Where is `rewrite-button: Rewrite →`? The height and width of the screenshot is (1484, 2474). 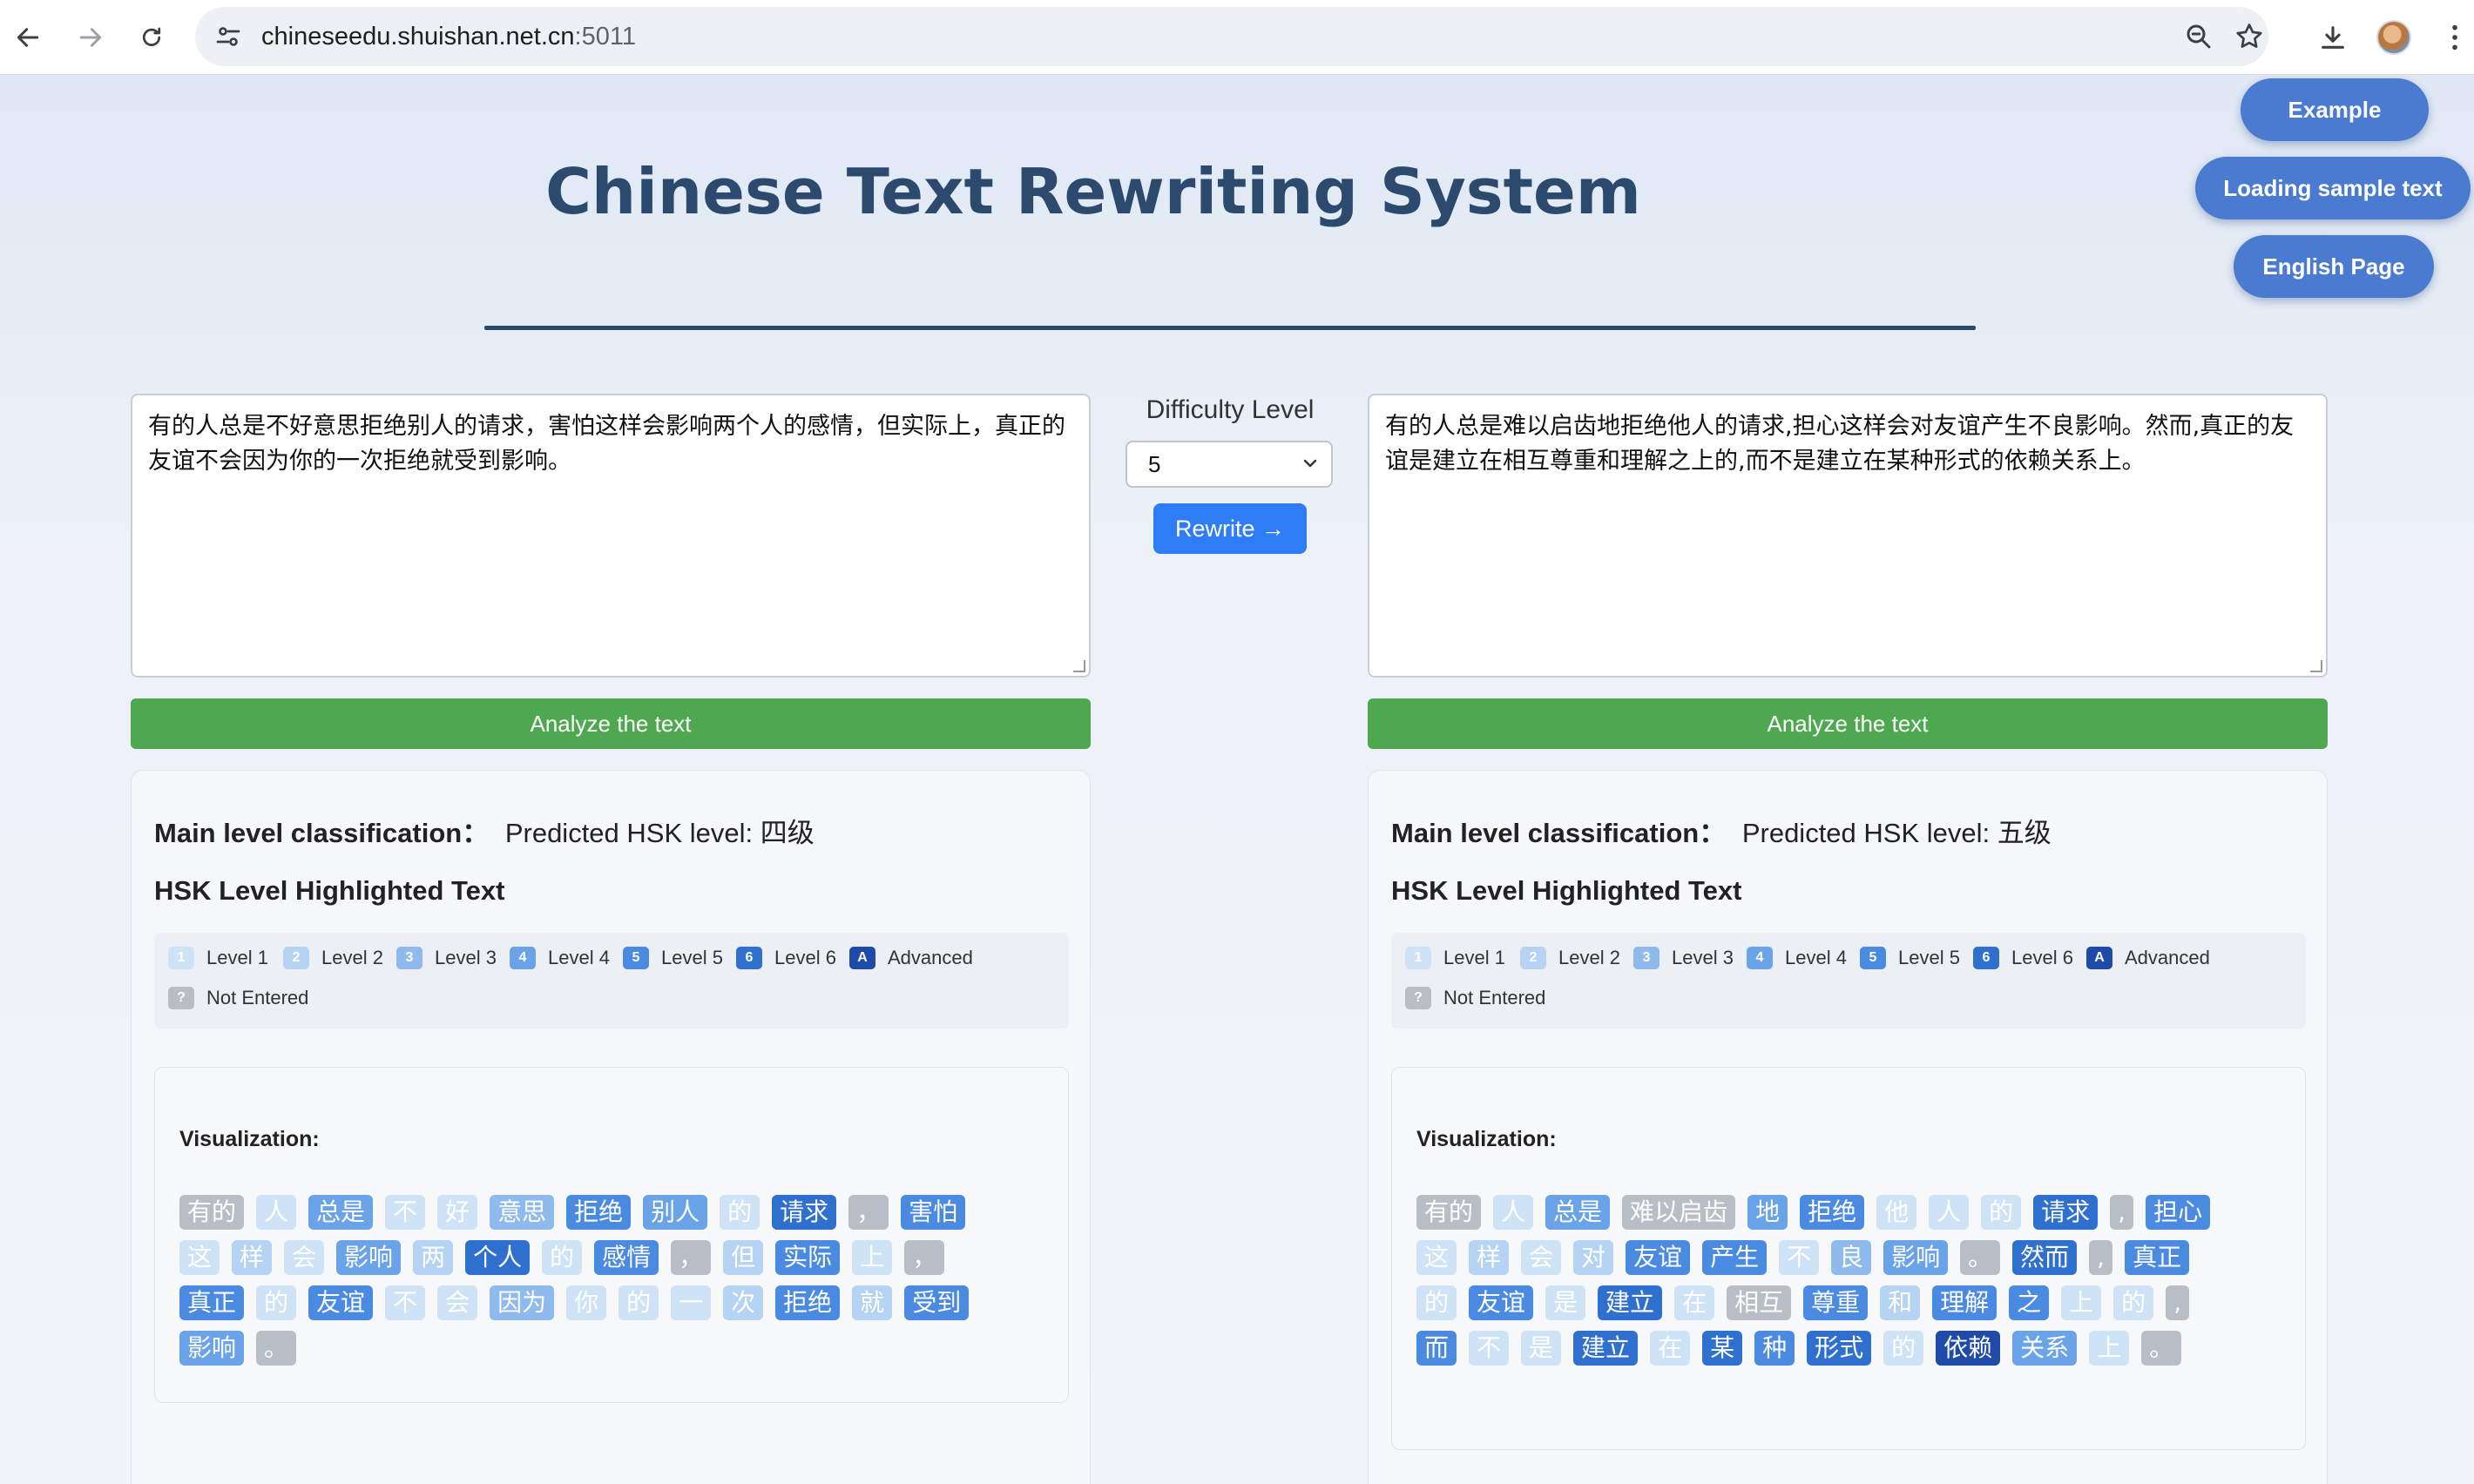
rewrite-button: Rewrite → is located at coordinates (1230, 529).